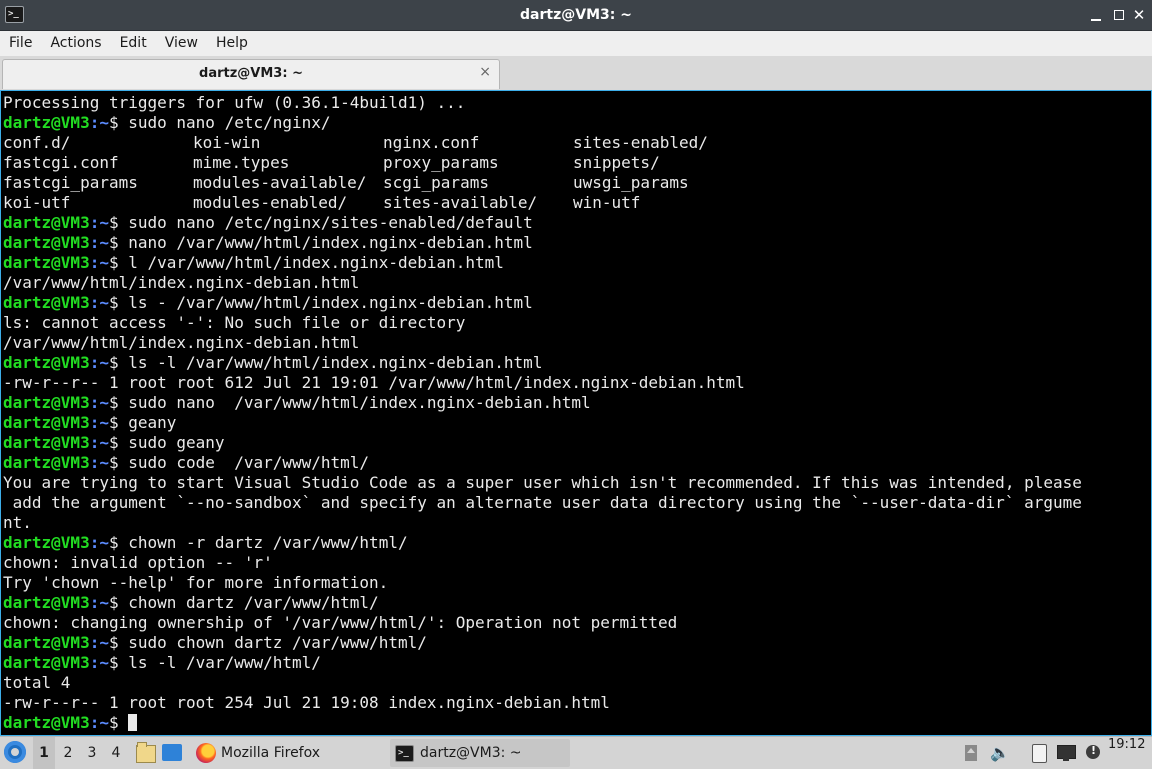  I want to click on menu-edit: Edit, so click(133, 43).